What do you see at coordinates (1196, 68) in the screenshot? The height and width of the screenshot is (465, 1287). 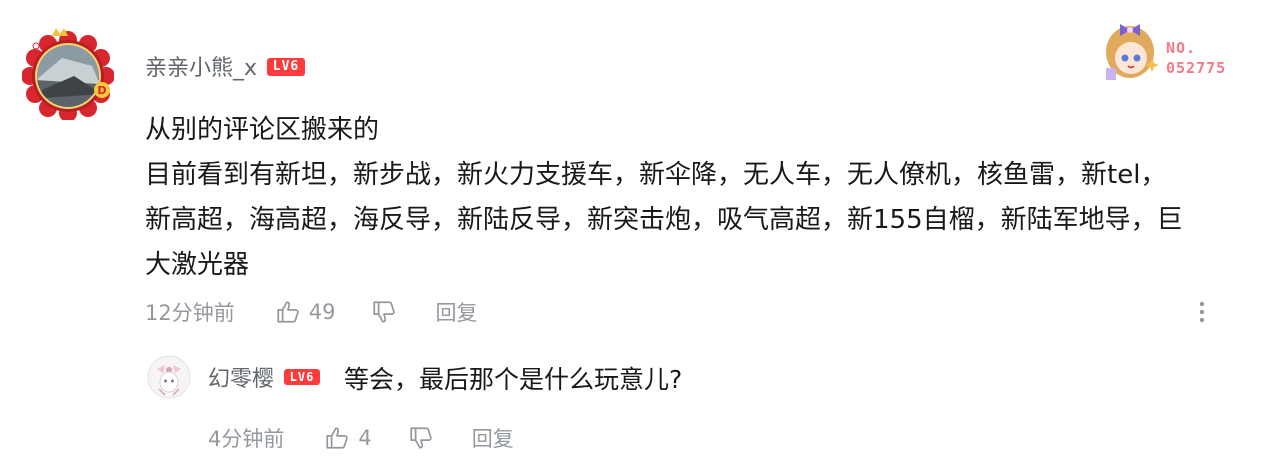 I see `decoration-number-value: 052775` at bounding box center [1196, 68].